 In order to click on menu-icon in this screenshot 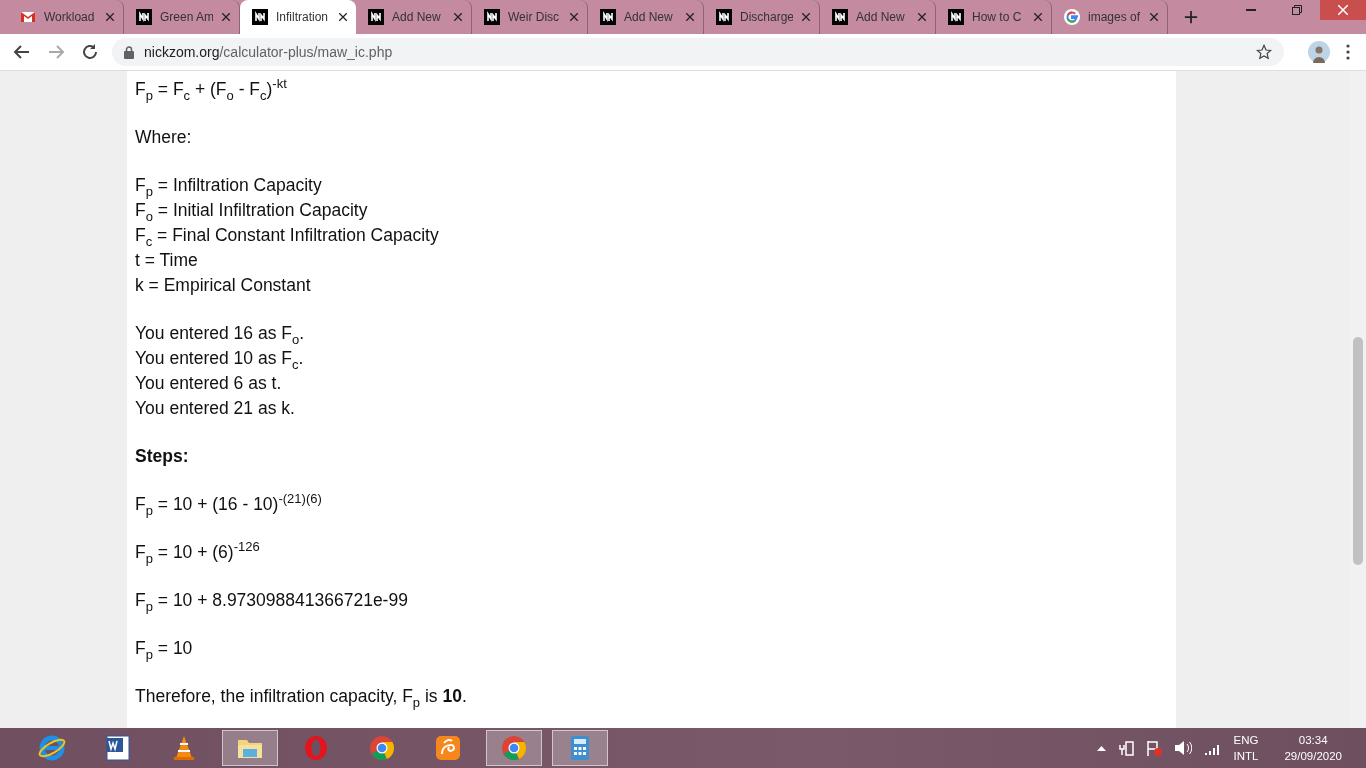, I will do `click(1348, 52)`.